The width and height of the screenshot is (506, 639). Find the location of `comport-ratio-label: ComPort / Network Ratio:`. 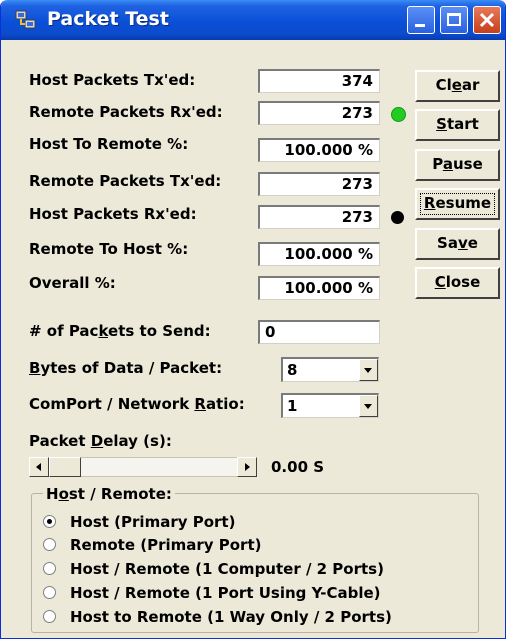

comport-ratio-label: ComPort / Network Ratio: is located at coordinates (137, 404).